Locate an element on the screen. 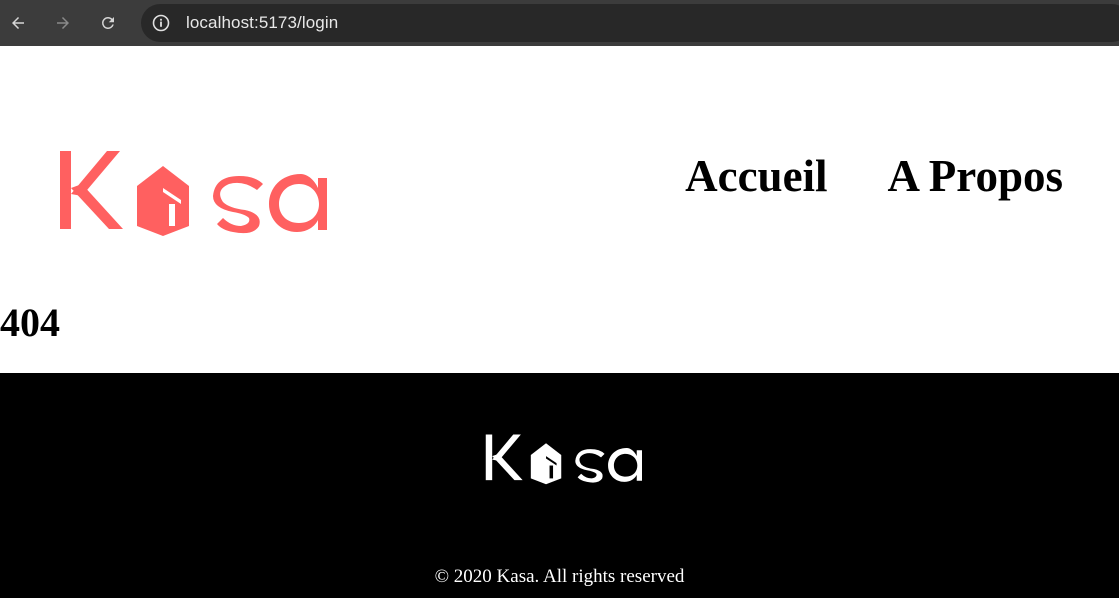 Image resolution: width=1119 pixels, height=598 pixels. nav-link-accueil: Accueil is located at coordinates (756, 176).